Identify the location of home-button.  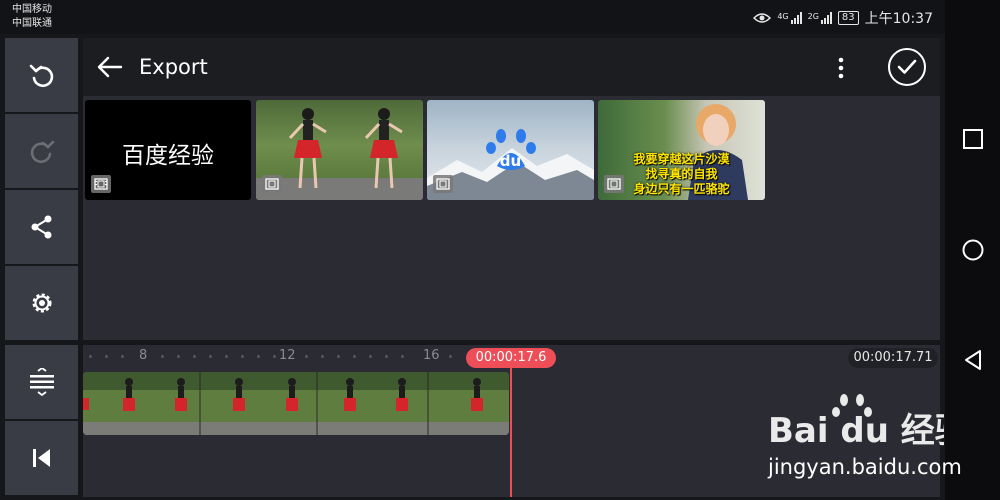
(973, 250).